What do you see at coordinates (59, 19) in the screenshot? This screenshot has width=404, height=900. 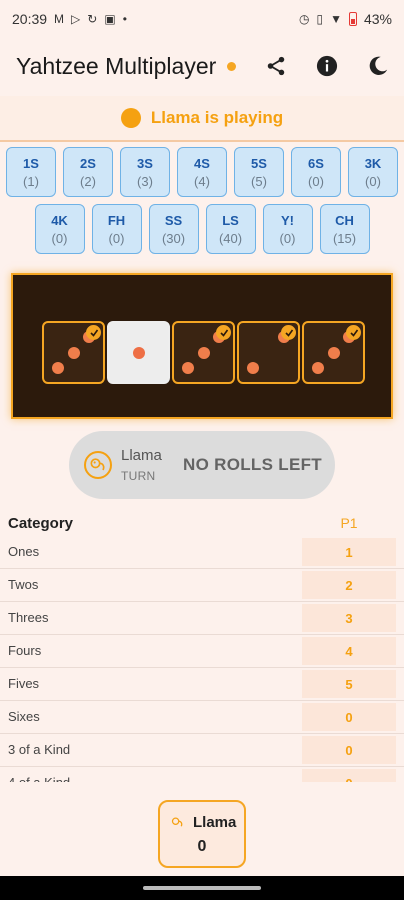 I see `gmail-icon: M` at bounding box center [59, 19].